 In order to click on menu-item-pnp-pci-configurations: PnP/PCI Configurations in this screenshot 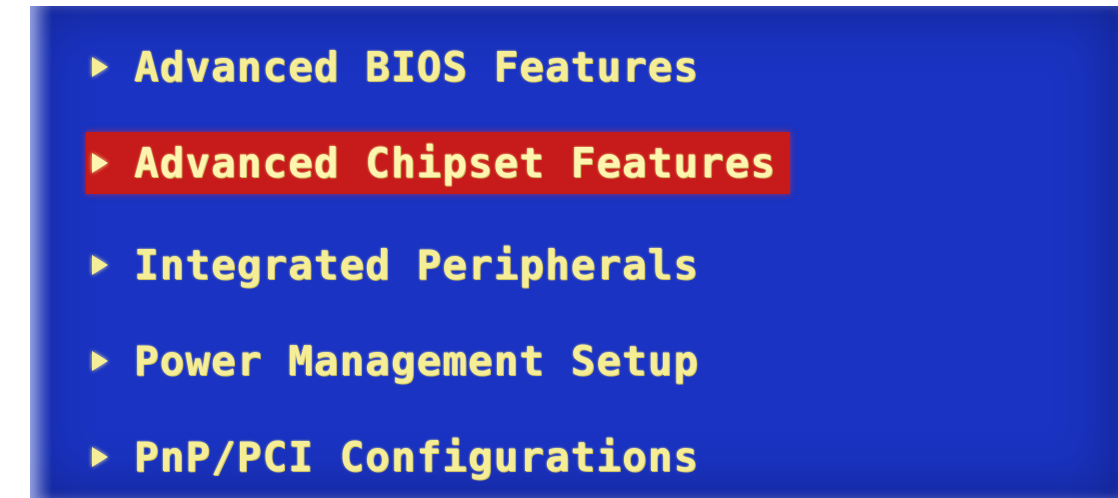, I will do `click(395, 457)`.